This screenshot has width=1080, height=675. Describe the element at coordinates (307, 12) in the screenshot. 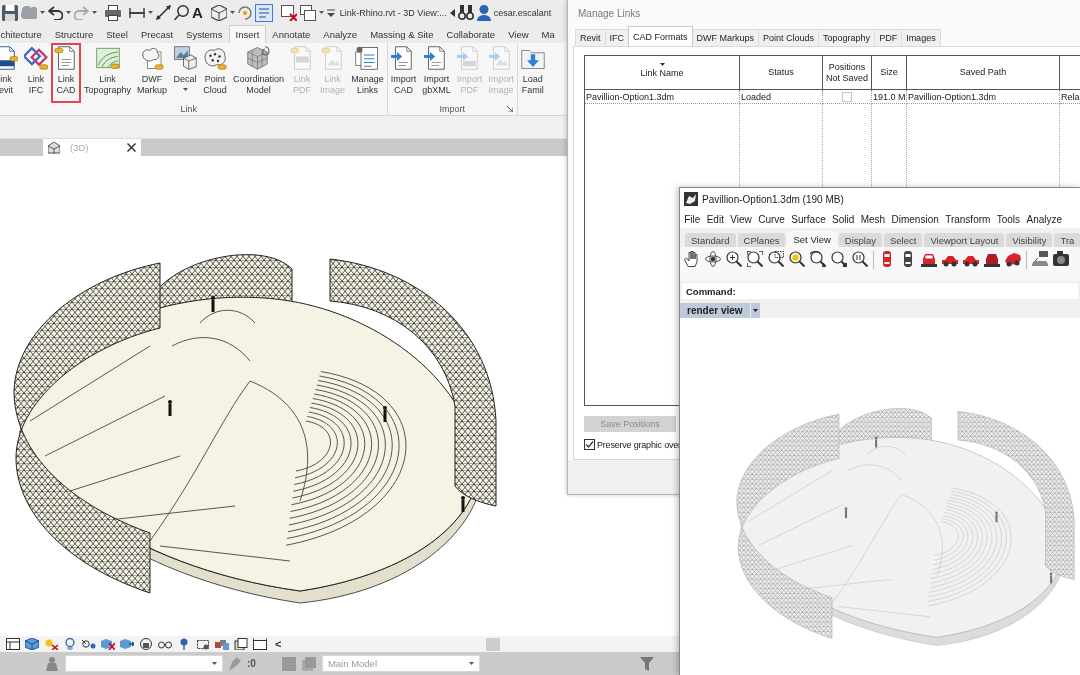

I see `windows-icon` at that location.